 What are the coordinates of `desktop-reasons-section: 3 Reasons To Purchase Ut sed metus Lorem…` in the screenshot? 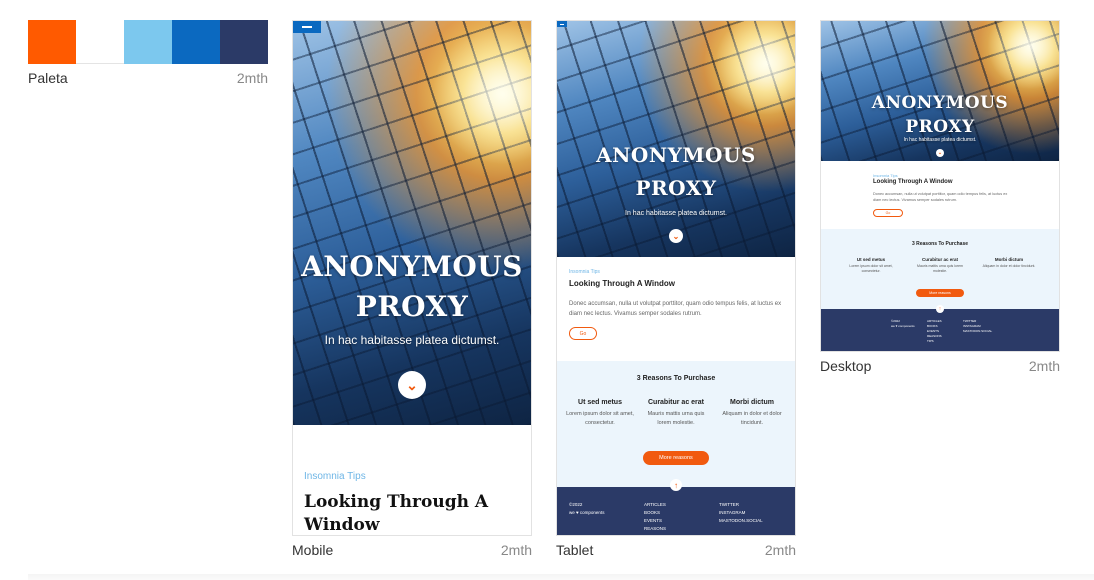 It's located at (940, 271).